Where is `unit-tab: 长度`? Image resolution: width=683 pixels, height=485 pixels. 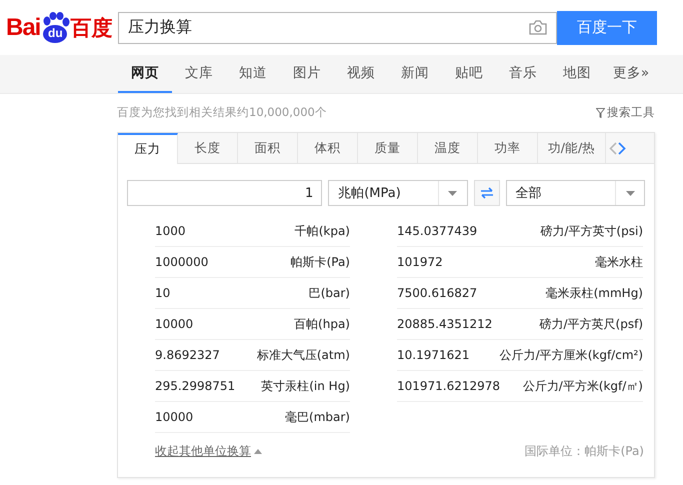 unit-tab: 长度 is located at coordinates (208, 148).